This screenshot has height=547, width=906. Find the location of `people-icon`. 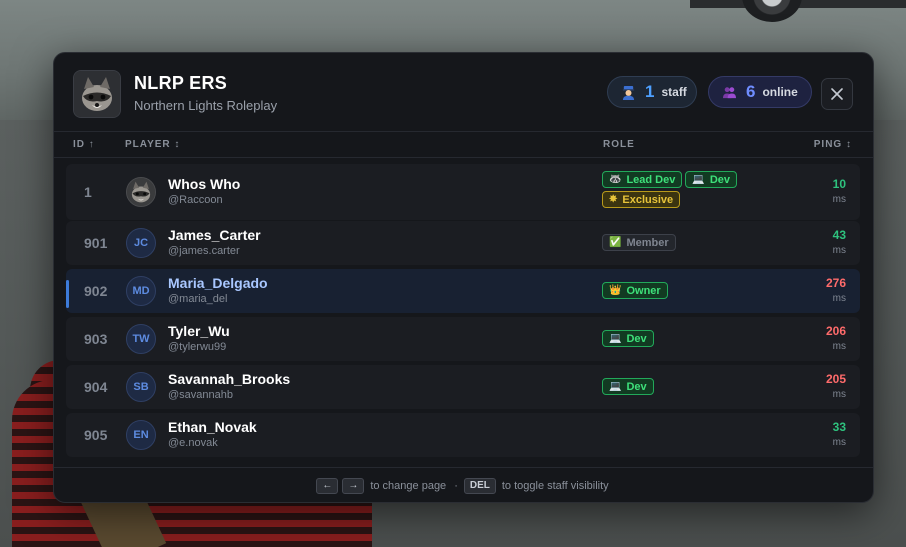

people-icon is located at coordinates (729, 92).